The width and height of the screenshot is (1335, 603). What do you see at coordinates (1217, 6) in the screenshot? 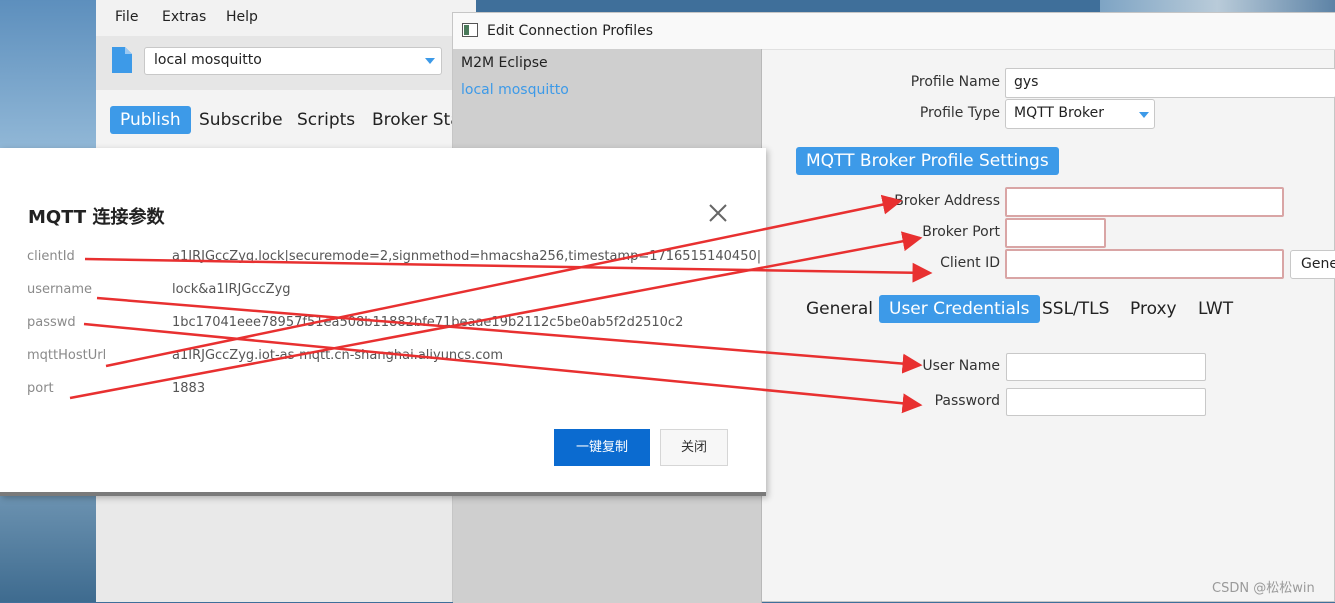
I see `desktop-wallpaper-strip` at bounding box center [1217, 6].